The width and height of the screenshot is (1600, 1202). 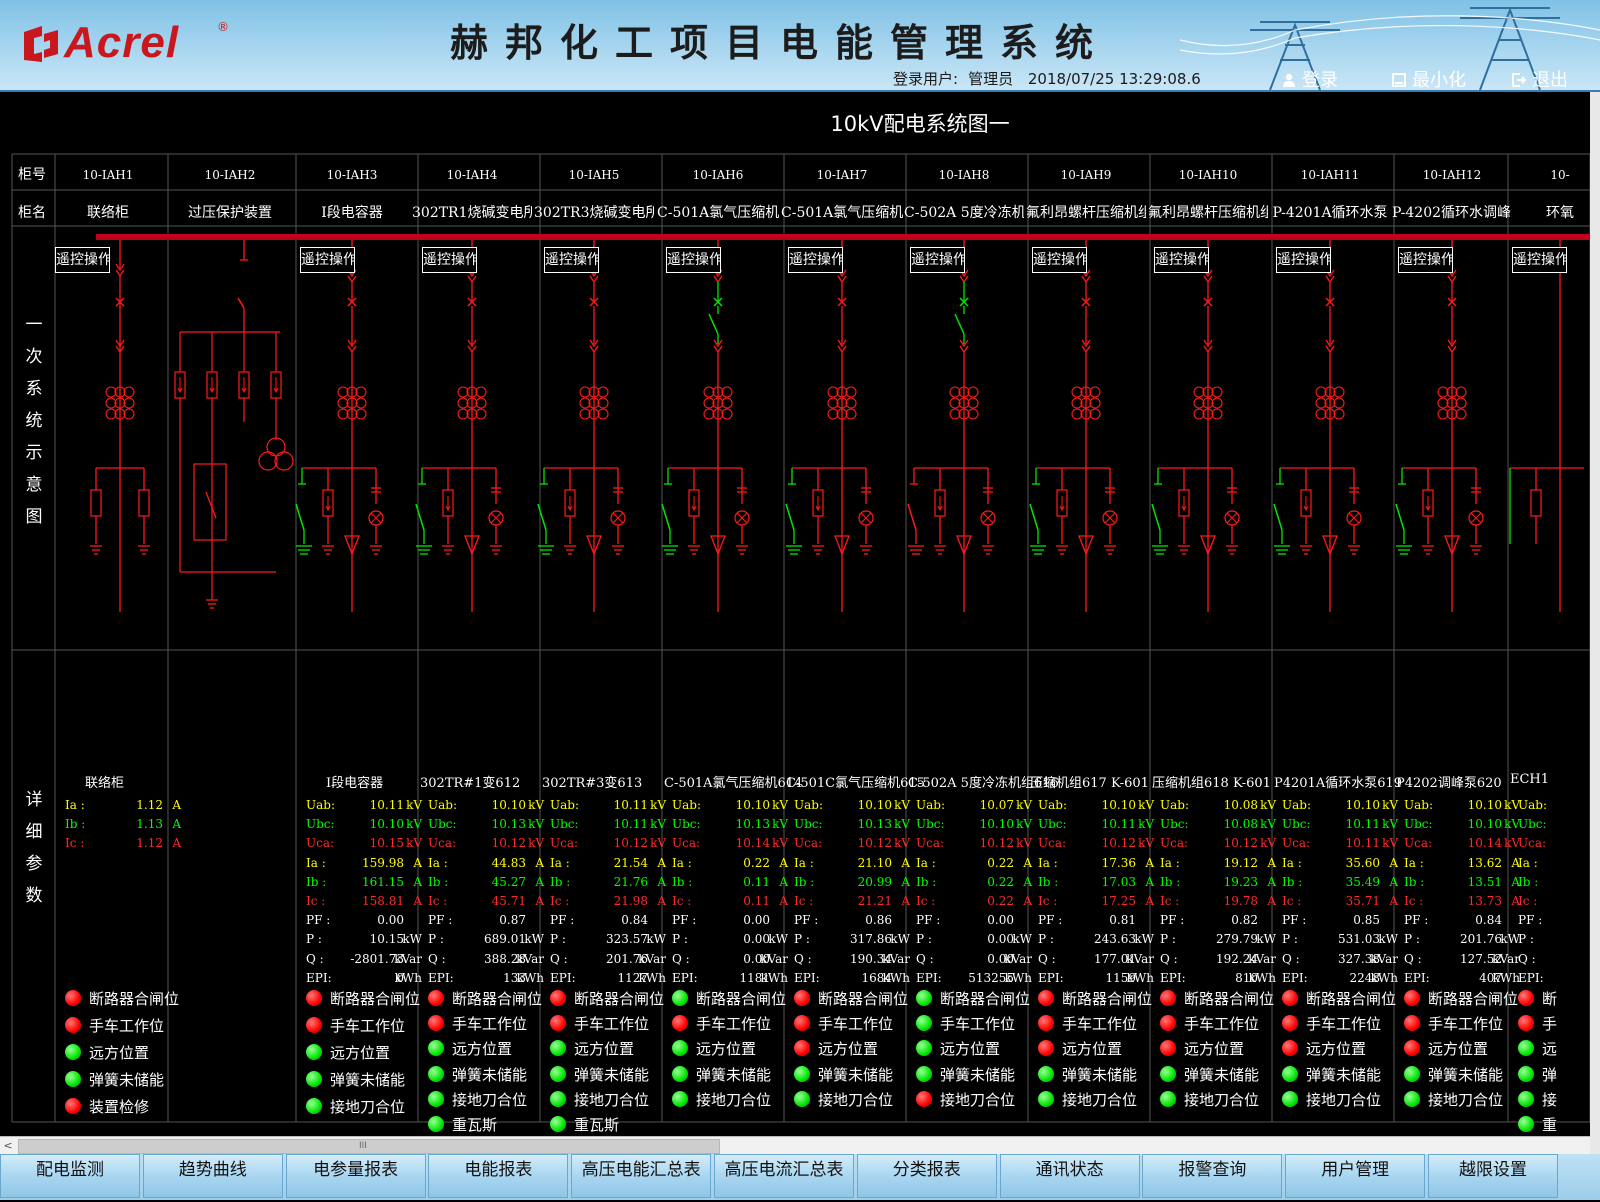 I want to click on nav-button: 高压电能汇总表, so click(x=641, y=1176).